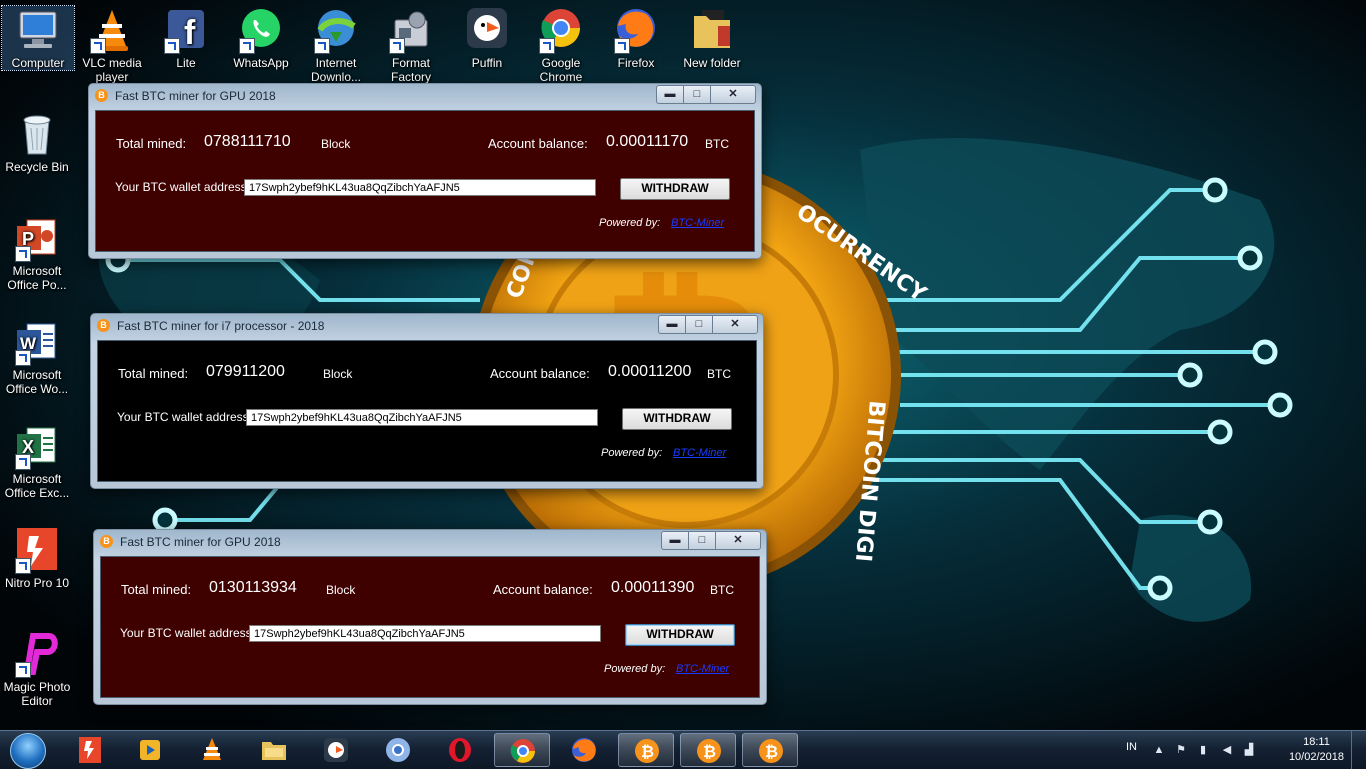 This screenshot has width=1366, height=769. Describe the element at coordinates (1203, 750) in the screenshot. I see `power-icon: ▮` at that location.